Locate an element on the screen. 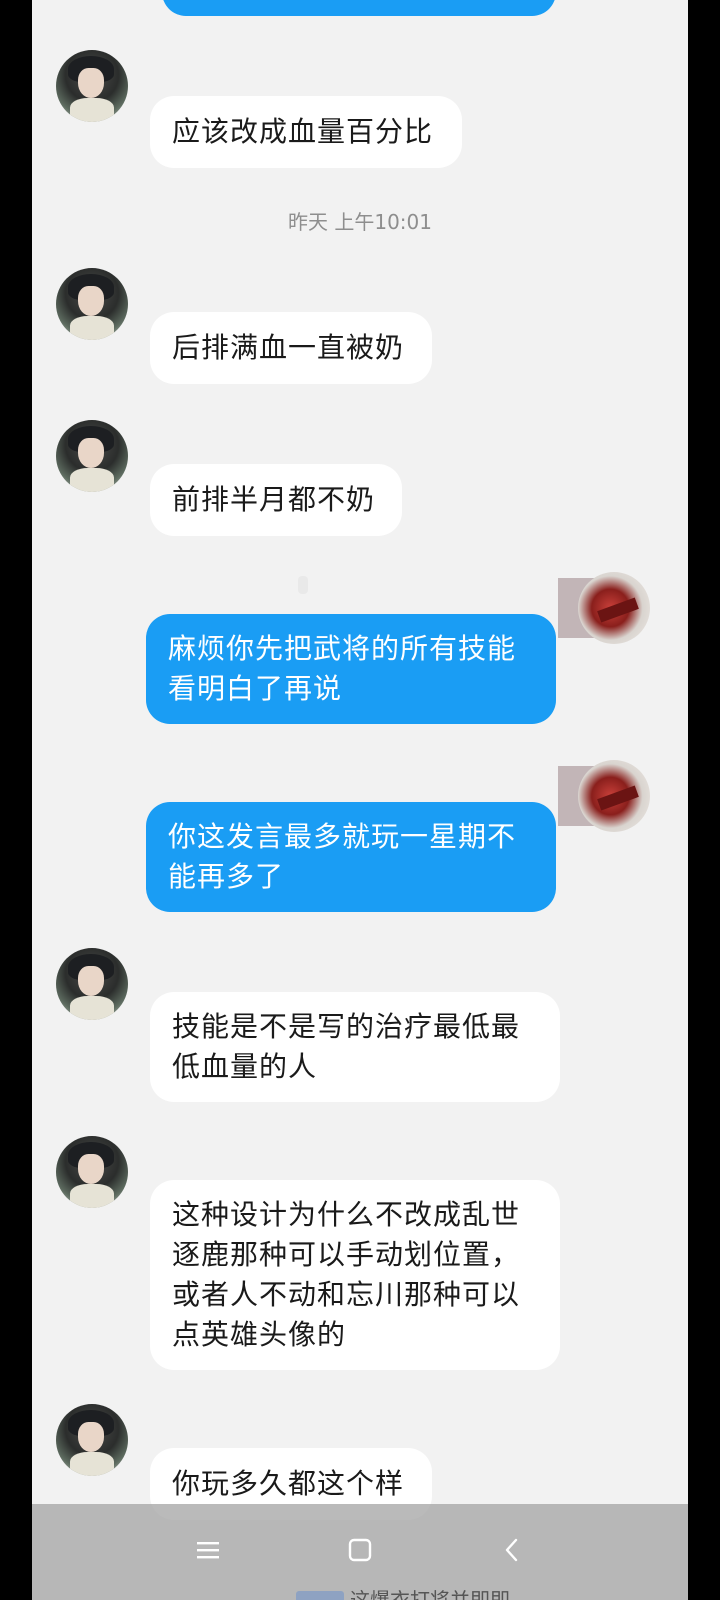 The height and width of the screenshot is (1600, 720). message-bubble: 你这发言最多就玩一星期不 能再多了 is located at coordinates (351, 857).